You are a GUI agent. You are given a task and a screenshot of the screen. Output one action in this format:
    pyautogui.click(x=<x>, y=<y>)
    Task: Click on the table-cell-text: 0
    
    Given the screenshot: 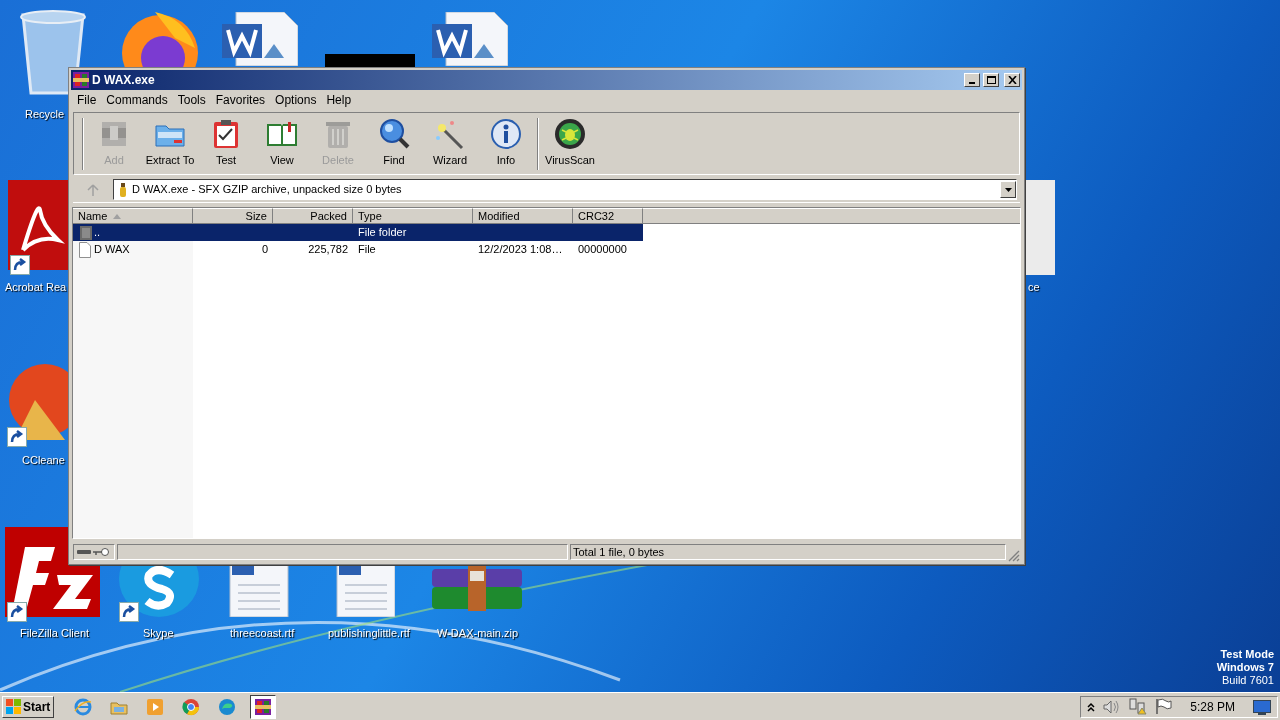 What is the action you would take?
    pyautogui.click(x=264, y=250)
    